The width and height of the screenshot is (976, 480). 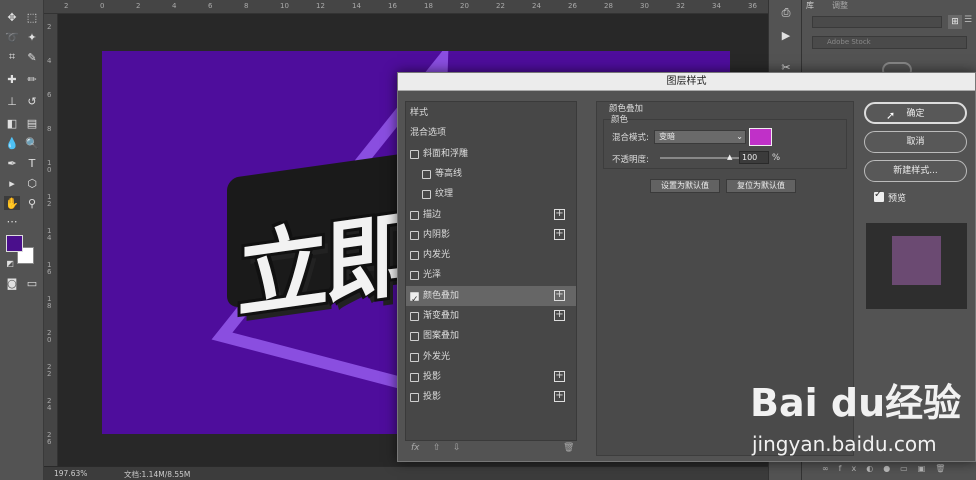 I want to click on ruler-left-label: 1 0, so click(x=49, y=166).